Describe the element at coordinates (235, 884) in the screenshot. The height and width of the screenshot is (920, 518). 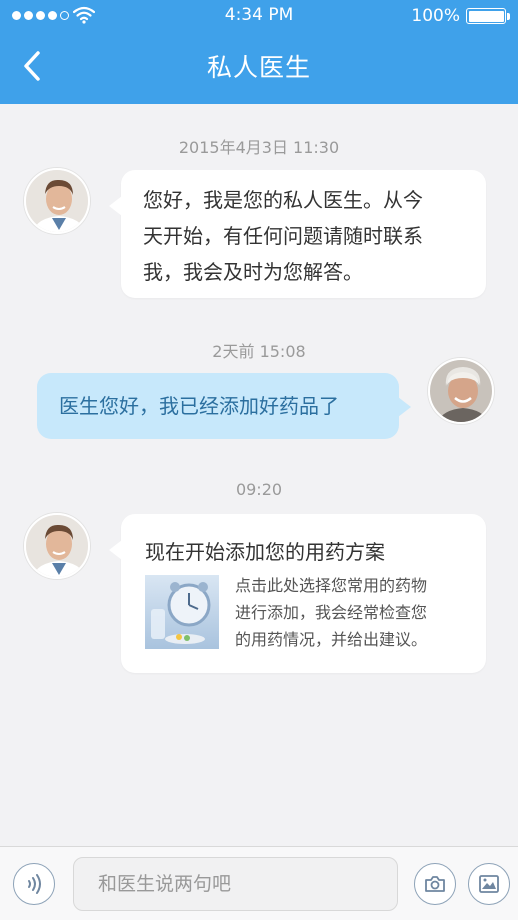
I see `message-input: 和医生说两句吧` at that location.